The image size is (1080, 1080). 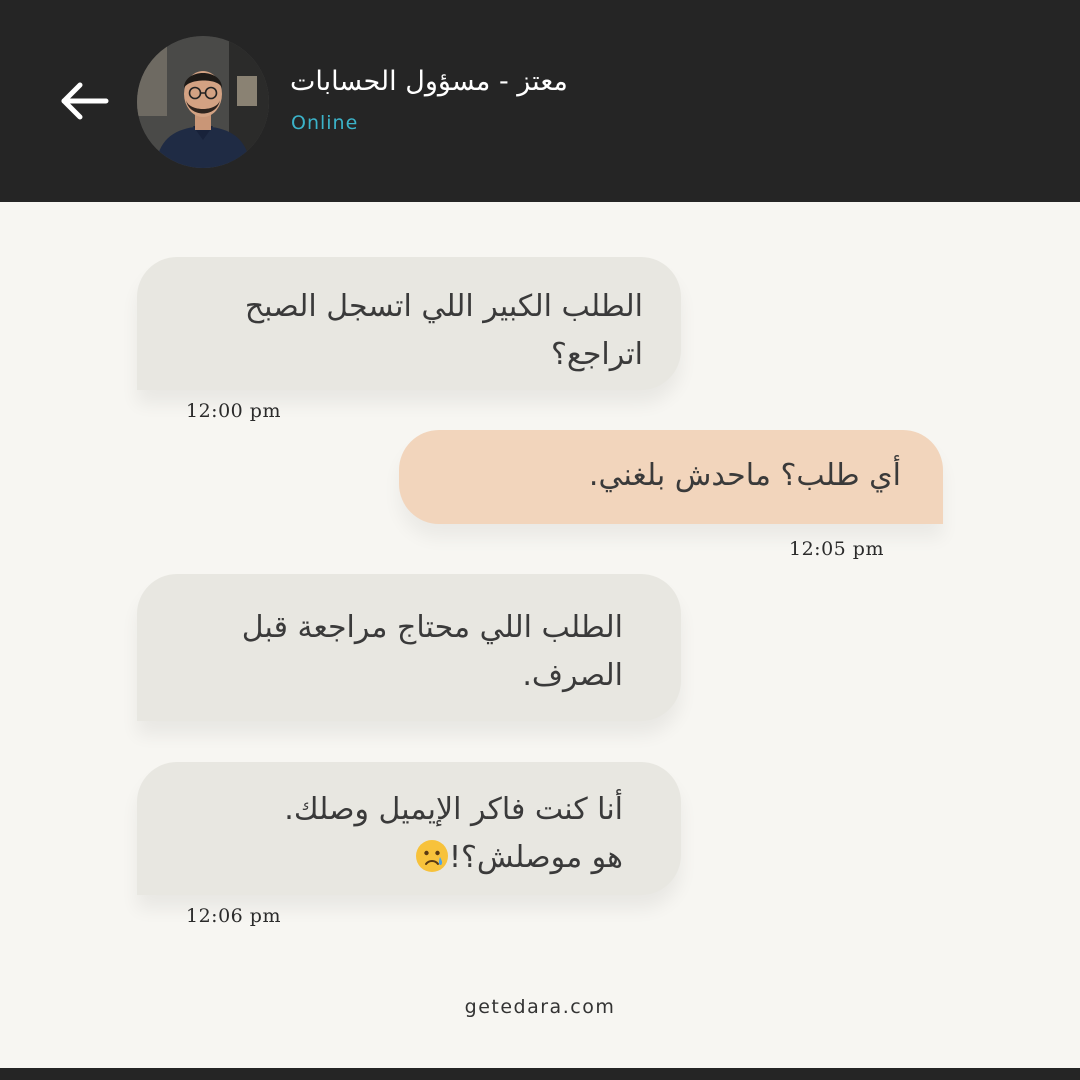 I want to click on message-text: هو موصلش؟!, so click(x=535, y=857).